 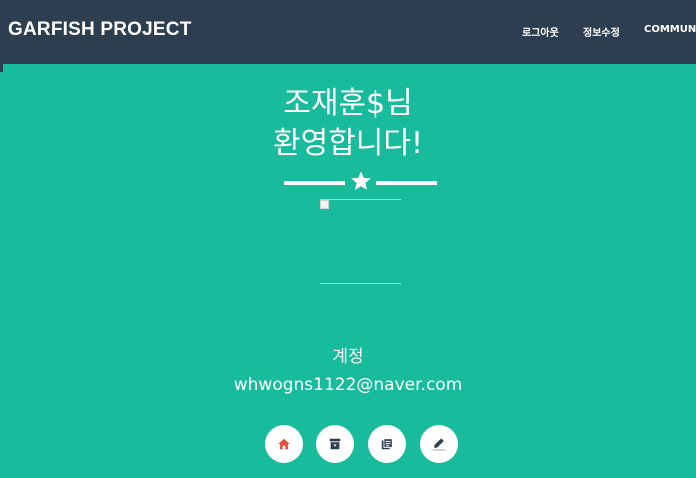 What do you see at coordinates (360, 283) in the screenshot?
I see `profile-image-border-bottom` at bounding box center [360, 283].